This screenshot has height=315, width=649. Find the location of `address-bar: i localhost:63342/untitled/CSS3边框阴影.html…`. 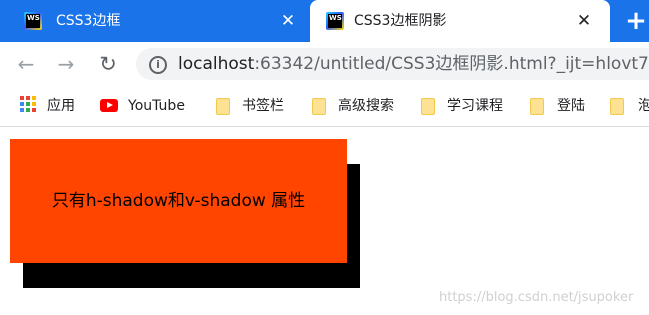

address-bar: i localhost:63342/untitled/CSS3边框阴影.html… is located at coordinates (392, 64).